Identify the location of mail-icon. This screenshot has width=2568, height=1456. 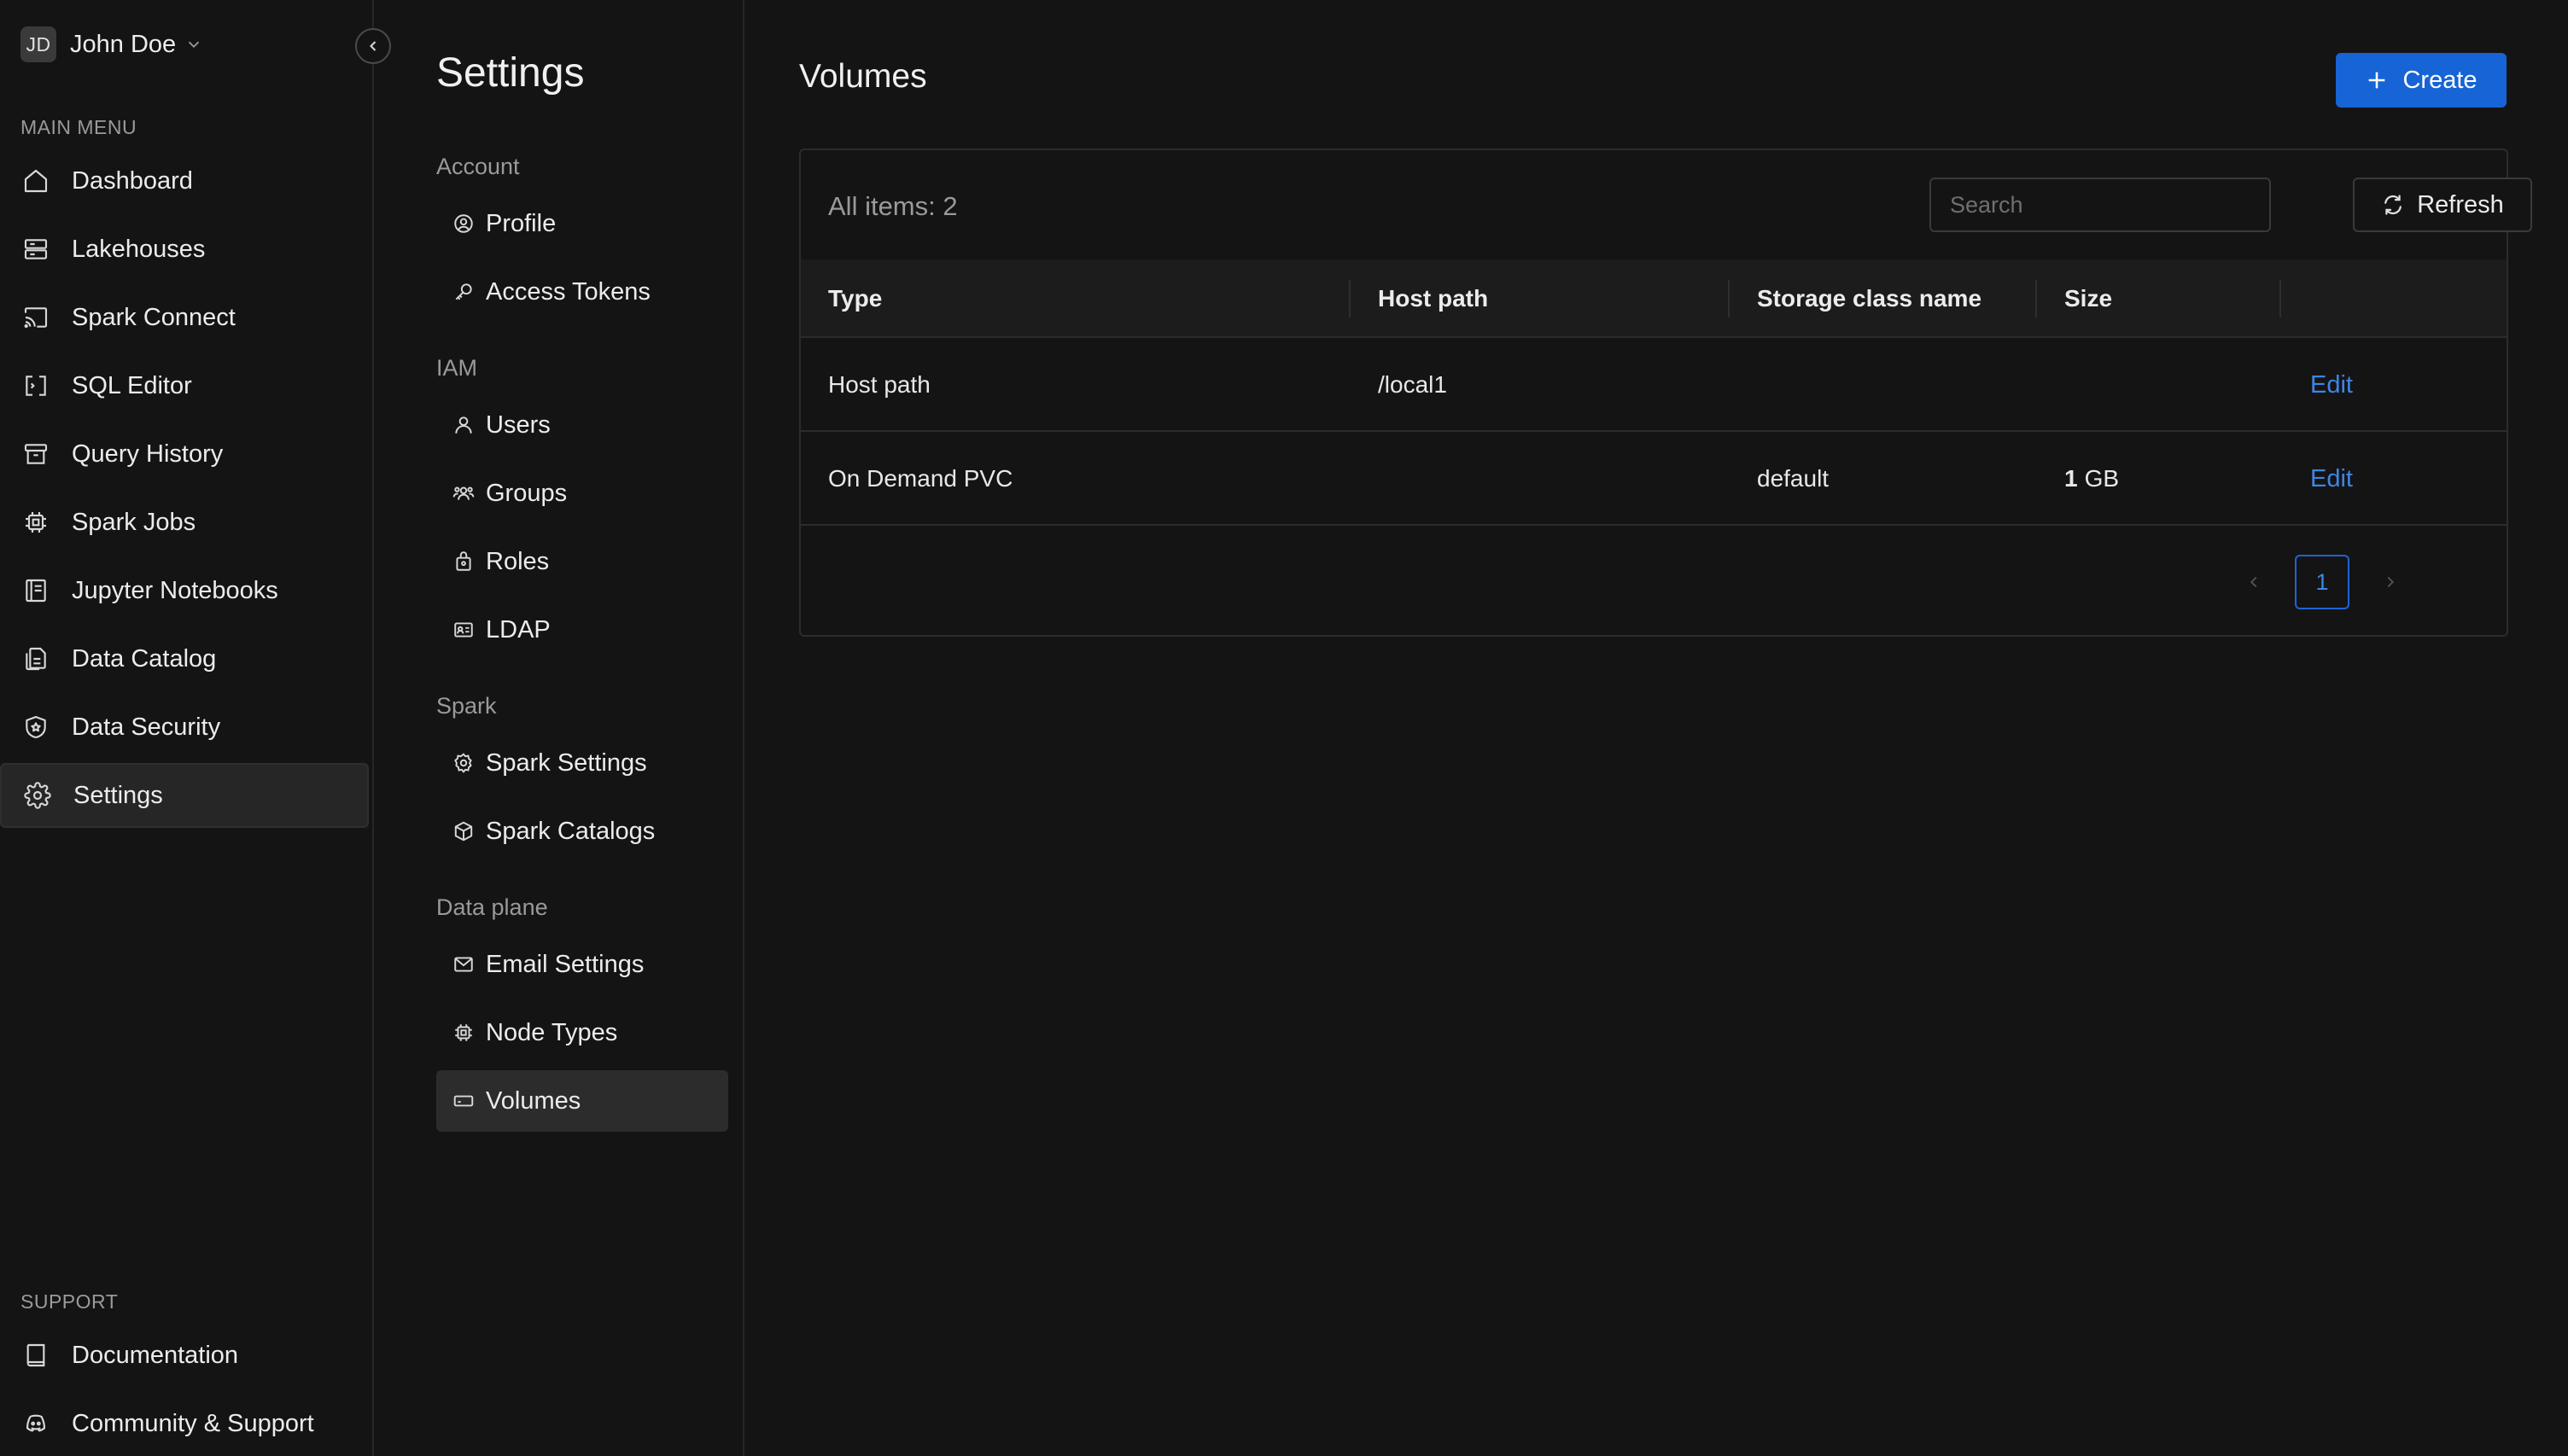
(464, 964).